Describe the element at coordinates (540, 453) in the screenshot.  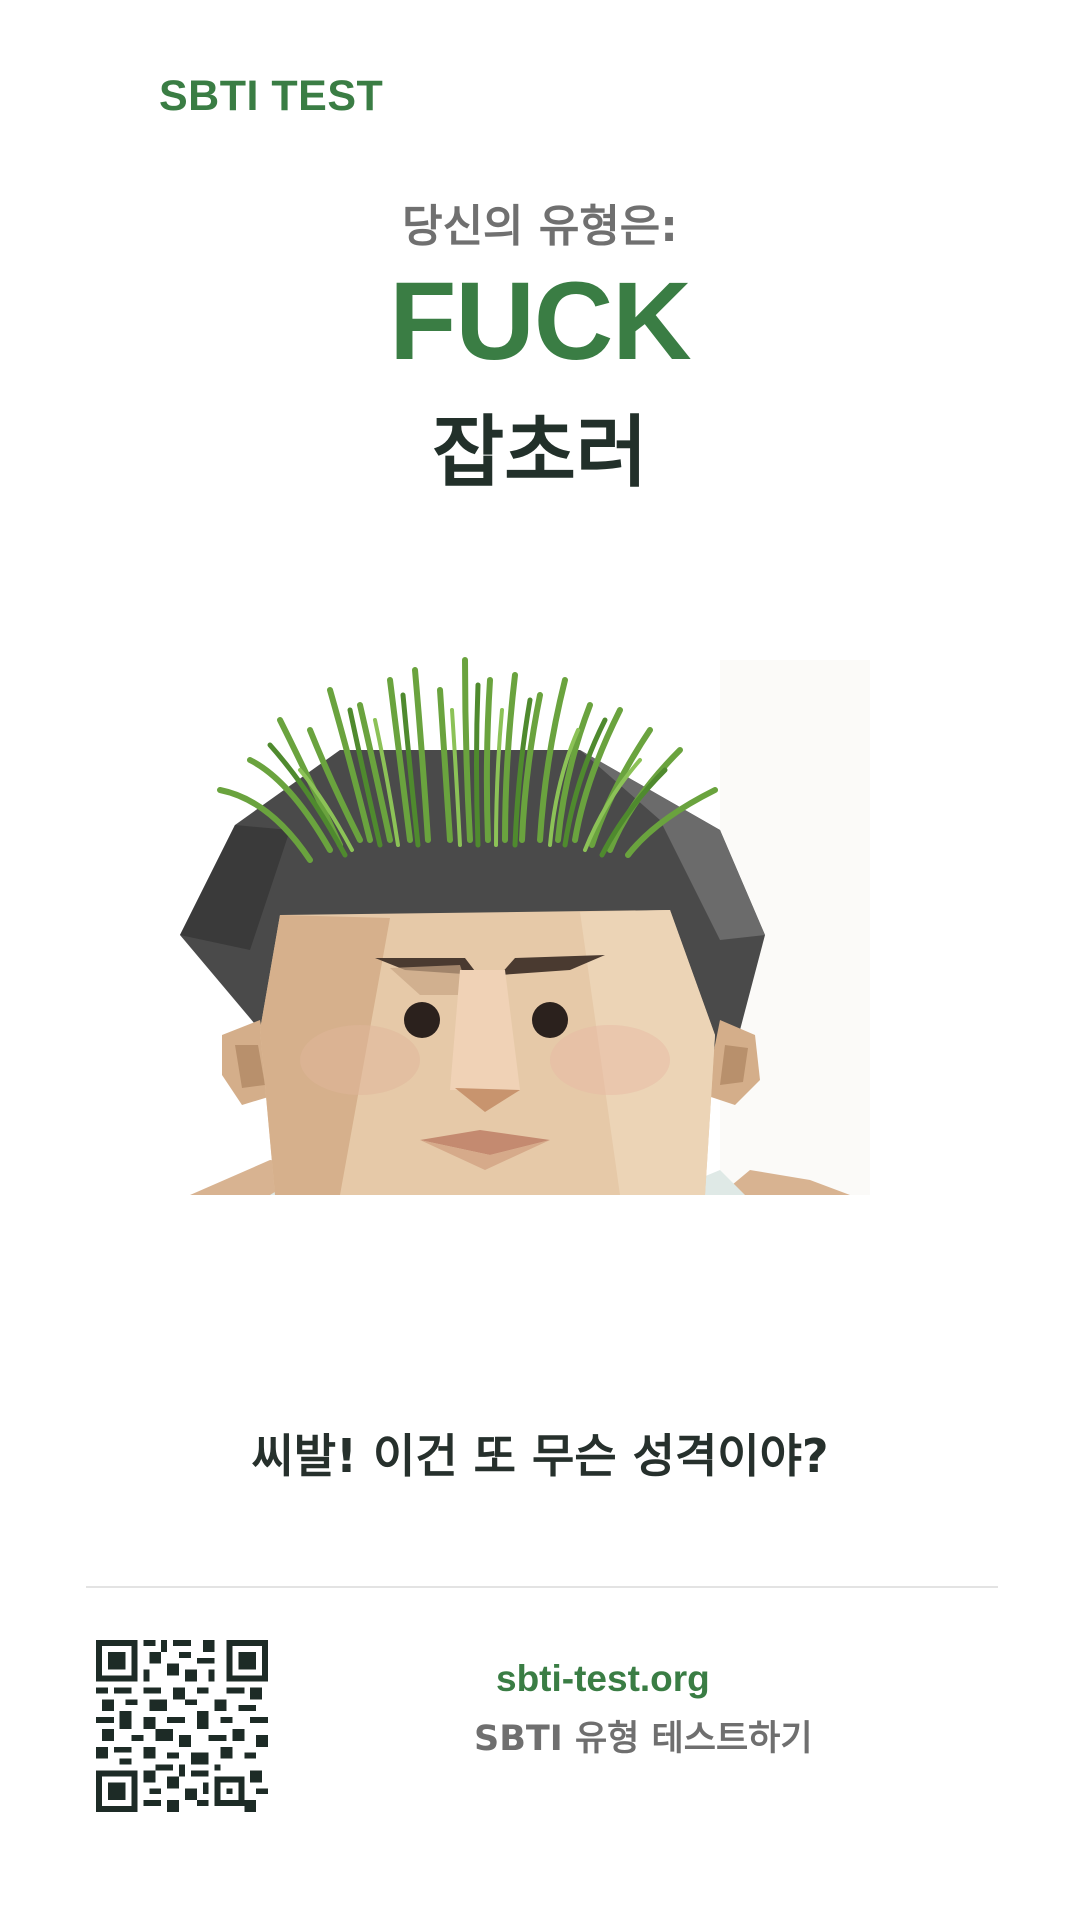
I see `type-name: 잡초러` at that location.